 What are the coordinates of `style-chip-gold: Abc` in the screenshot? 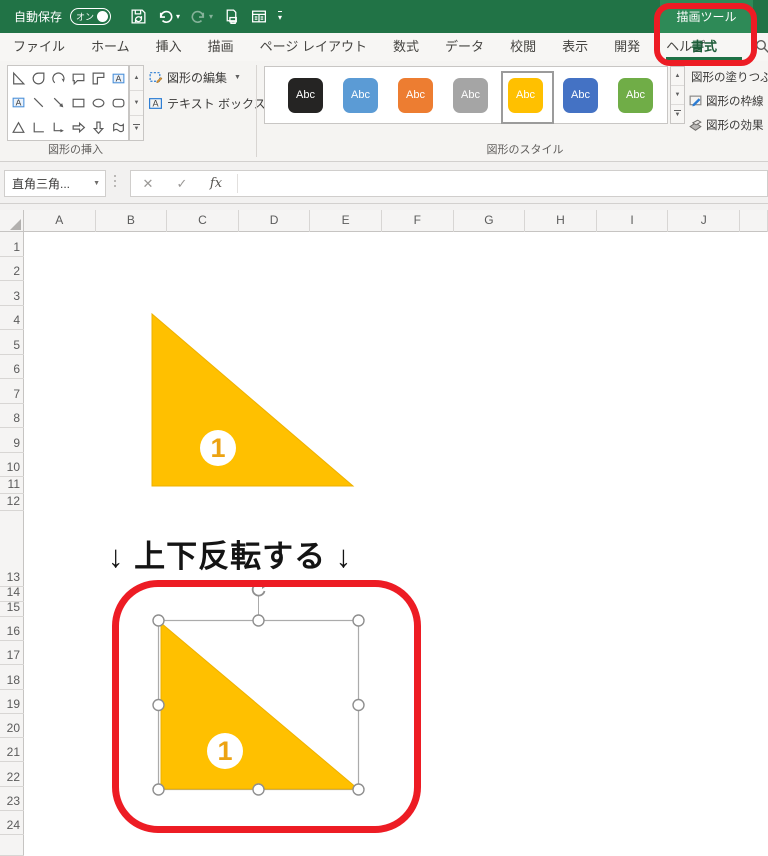 It's located at (525, 95).